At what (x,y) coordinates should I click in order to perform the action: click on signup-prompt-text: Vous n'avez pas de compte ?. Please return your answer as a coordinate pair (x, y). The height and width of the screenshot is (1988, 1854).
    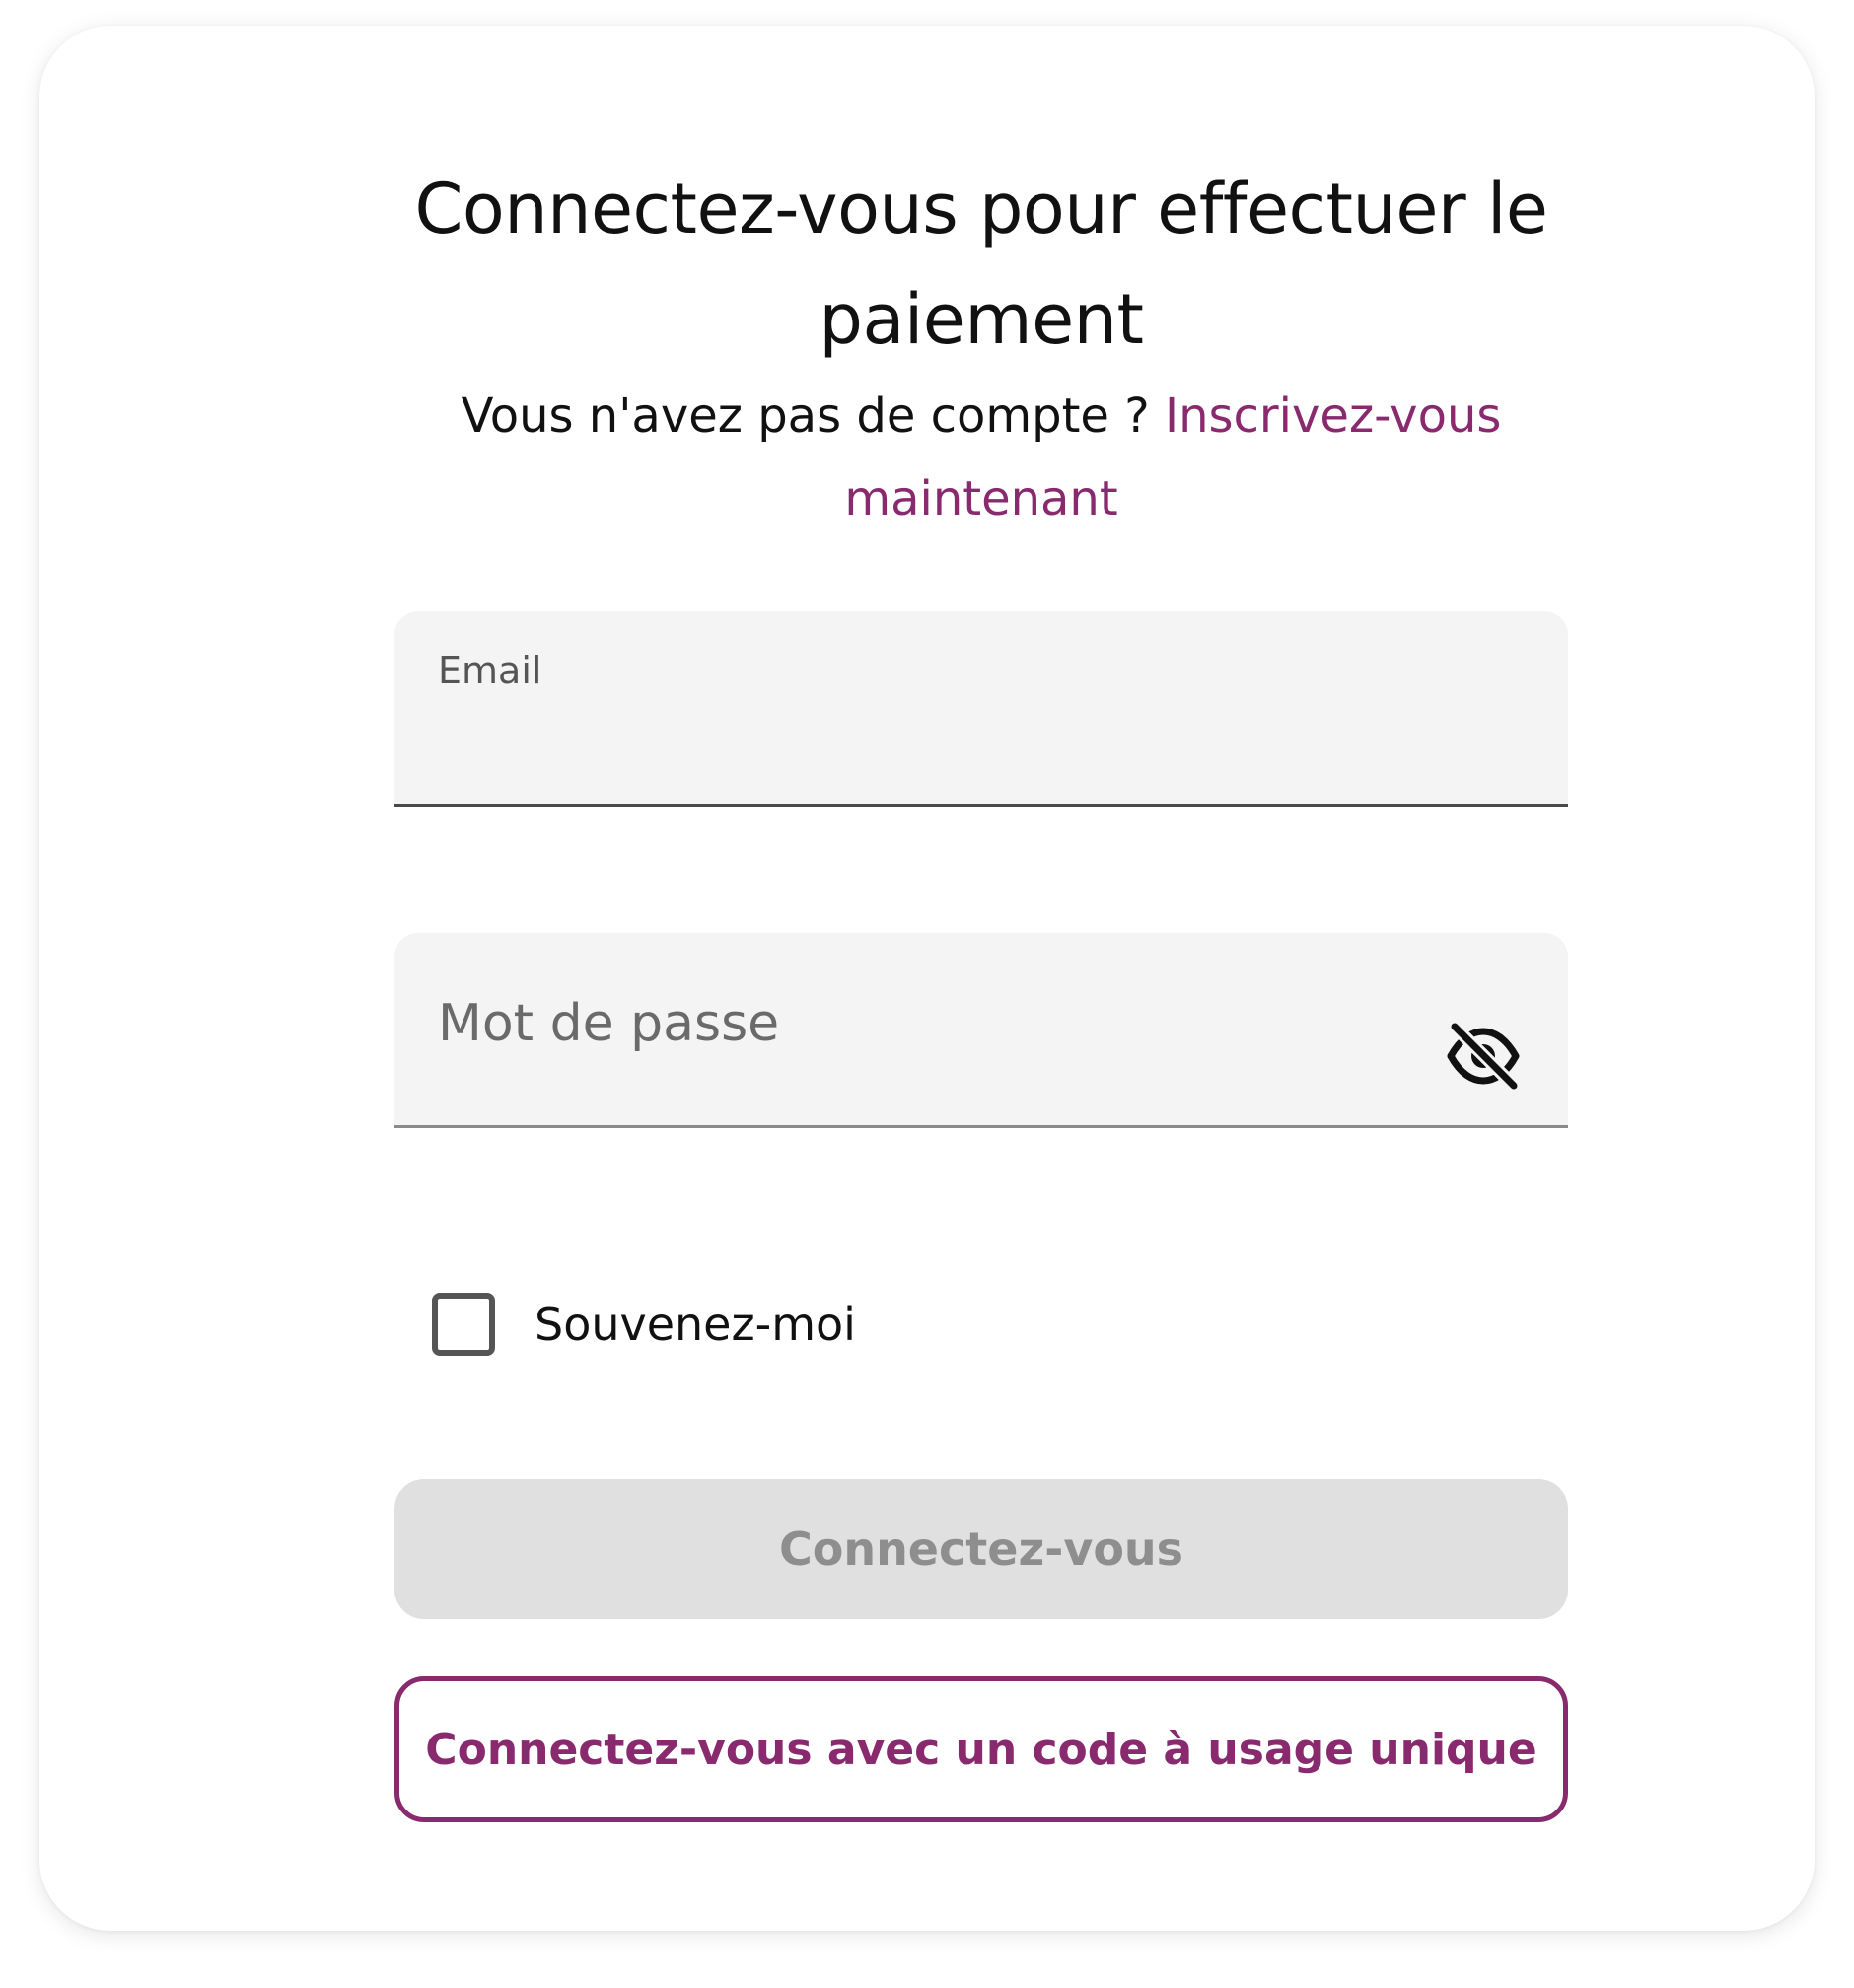
    Looking at the image, I should click on (806, 416).